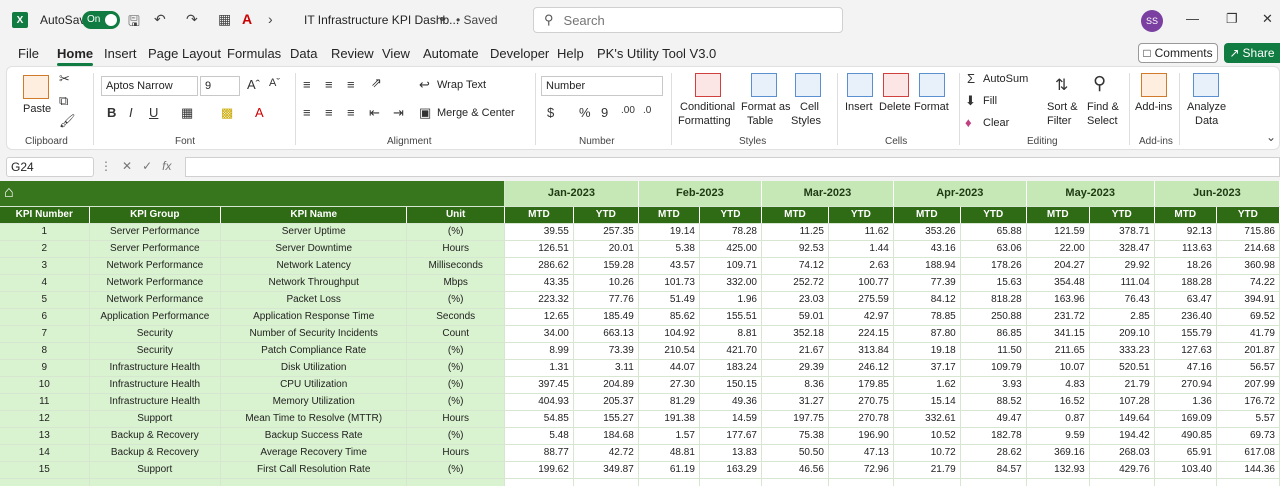  I want to click on value-cell: 1.36, so click(1185, 402).